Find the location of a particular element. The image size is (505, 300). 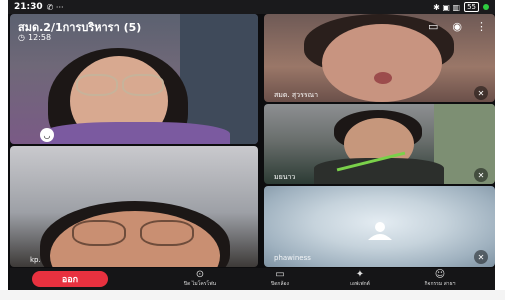

participant-face is located at coordinates (382, 63).